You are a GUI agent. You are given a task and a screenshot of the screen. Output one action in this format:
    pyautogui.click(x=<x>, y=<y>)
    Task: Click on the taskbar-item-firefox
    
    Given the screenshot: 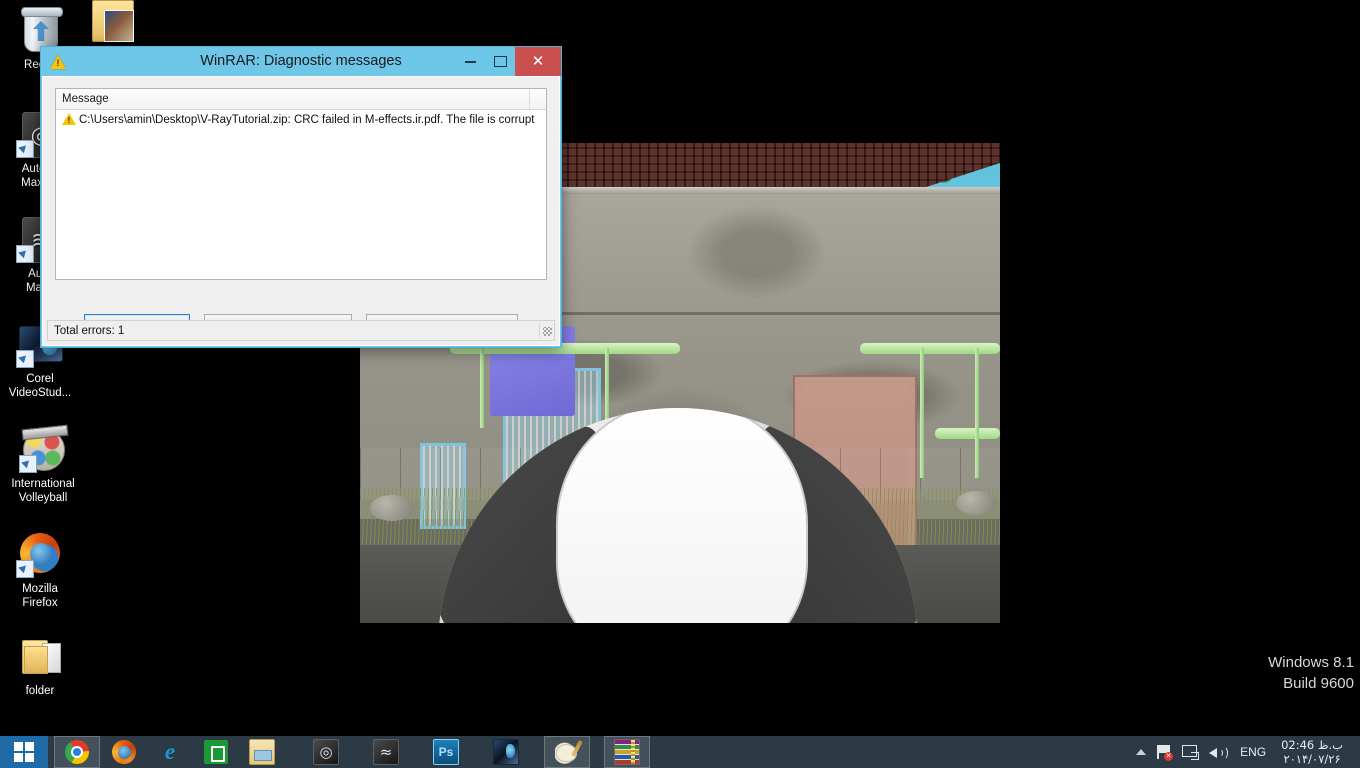 What is the action you would take?
    pyautogui.click(x=124, y=752)
    